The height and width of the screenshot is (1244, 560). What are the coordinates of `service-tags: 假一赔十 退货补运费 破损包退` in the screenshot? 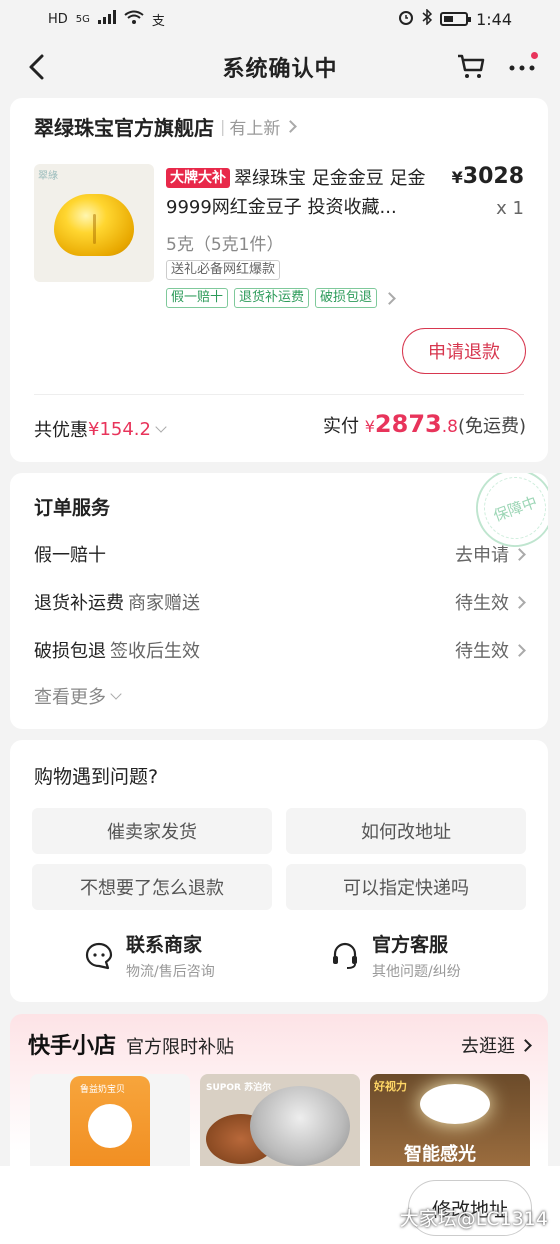 It's located at (281, 298).